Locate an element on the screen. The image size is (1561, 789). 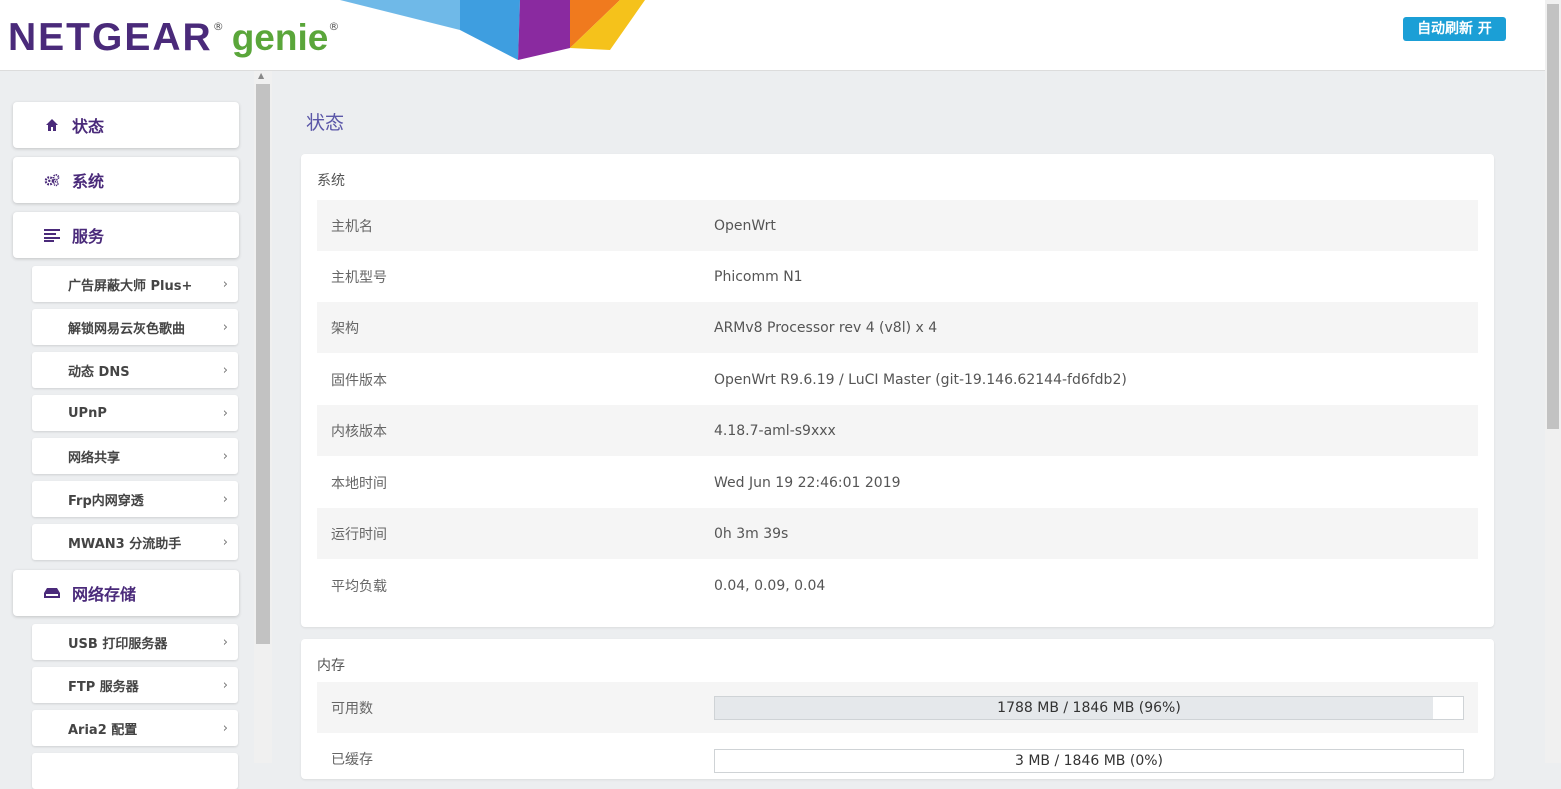
row-value: Phicomm N1 is located at coordinates (758, 276).